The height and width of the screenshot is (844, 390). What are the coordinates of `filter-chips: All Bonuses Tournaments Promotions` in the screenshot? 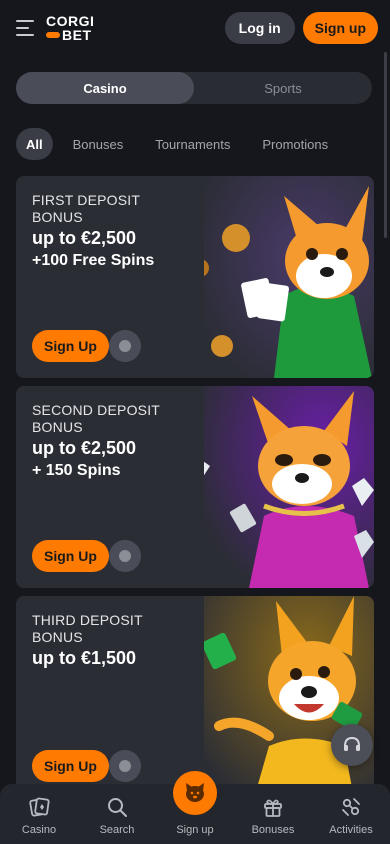 It's located at (177, 144).